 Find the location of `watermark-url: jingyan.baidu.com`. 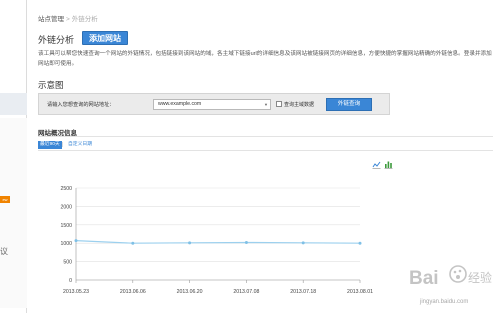

watermark-url: jingyan.baidu.com is located at coordinates (444, 302).